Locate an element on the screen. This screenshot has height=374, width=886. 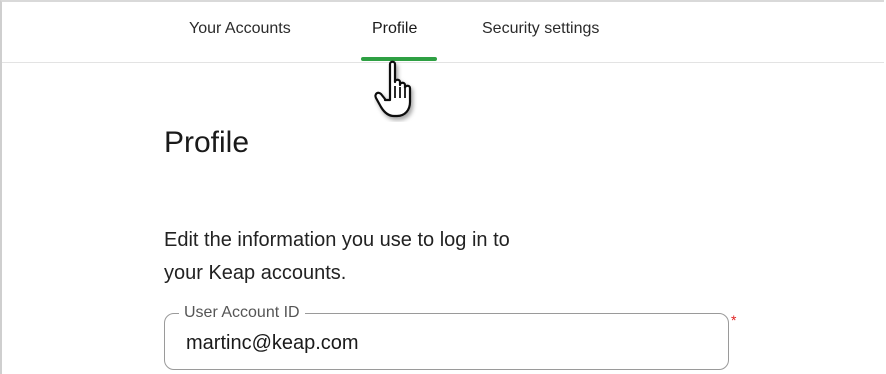
tab-profile: Profile is located at coordinates (394, 29).